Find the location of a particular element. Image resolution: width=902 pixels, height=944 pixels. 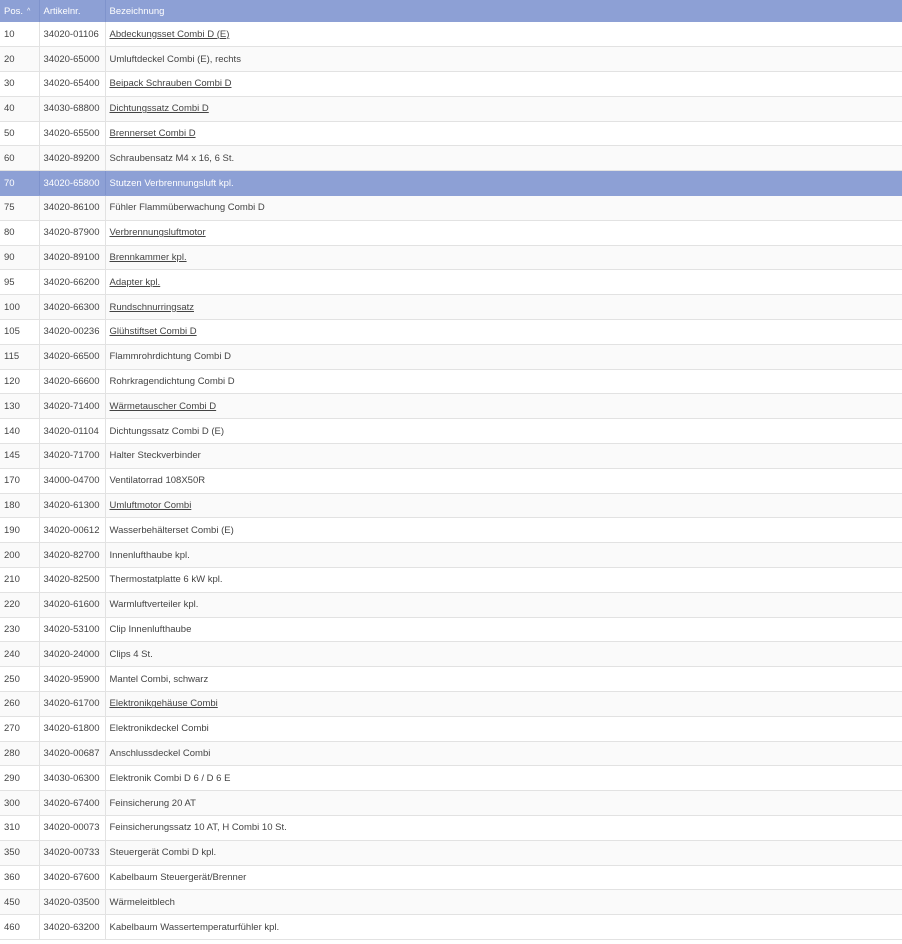

cell-artikelnr: 34020-89200 is located at coordinates (72, 158).